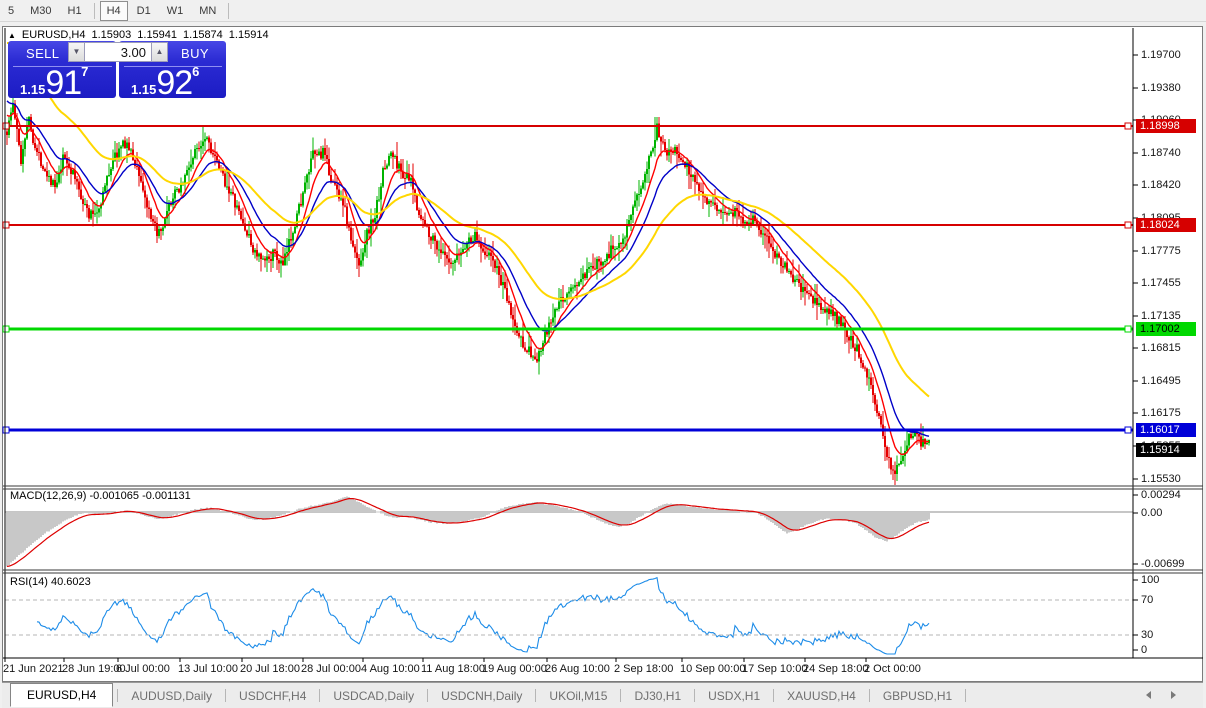  Describe the element at coordinates (1173, 695) in the screenshot. I see `tab-scroll-right-icon` at that location.